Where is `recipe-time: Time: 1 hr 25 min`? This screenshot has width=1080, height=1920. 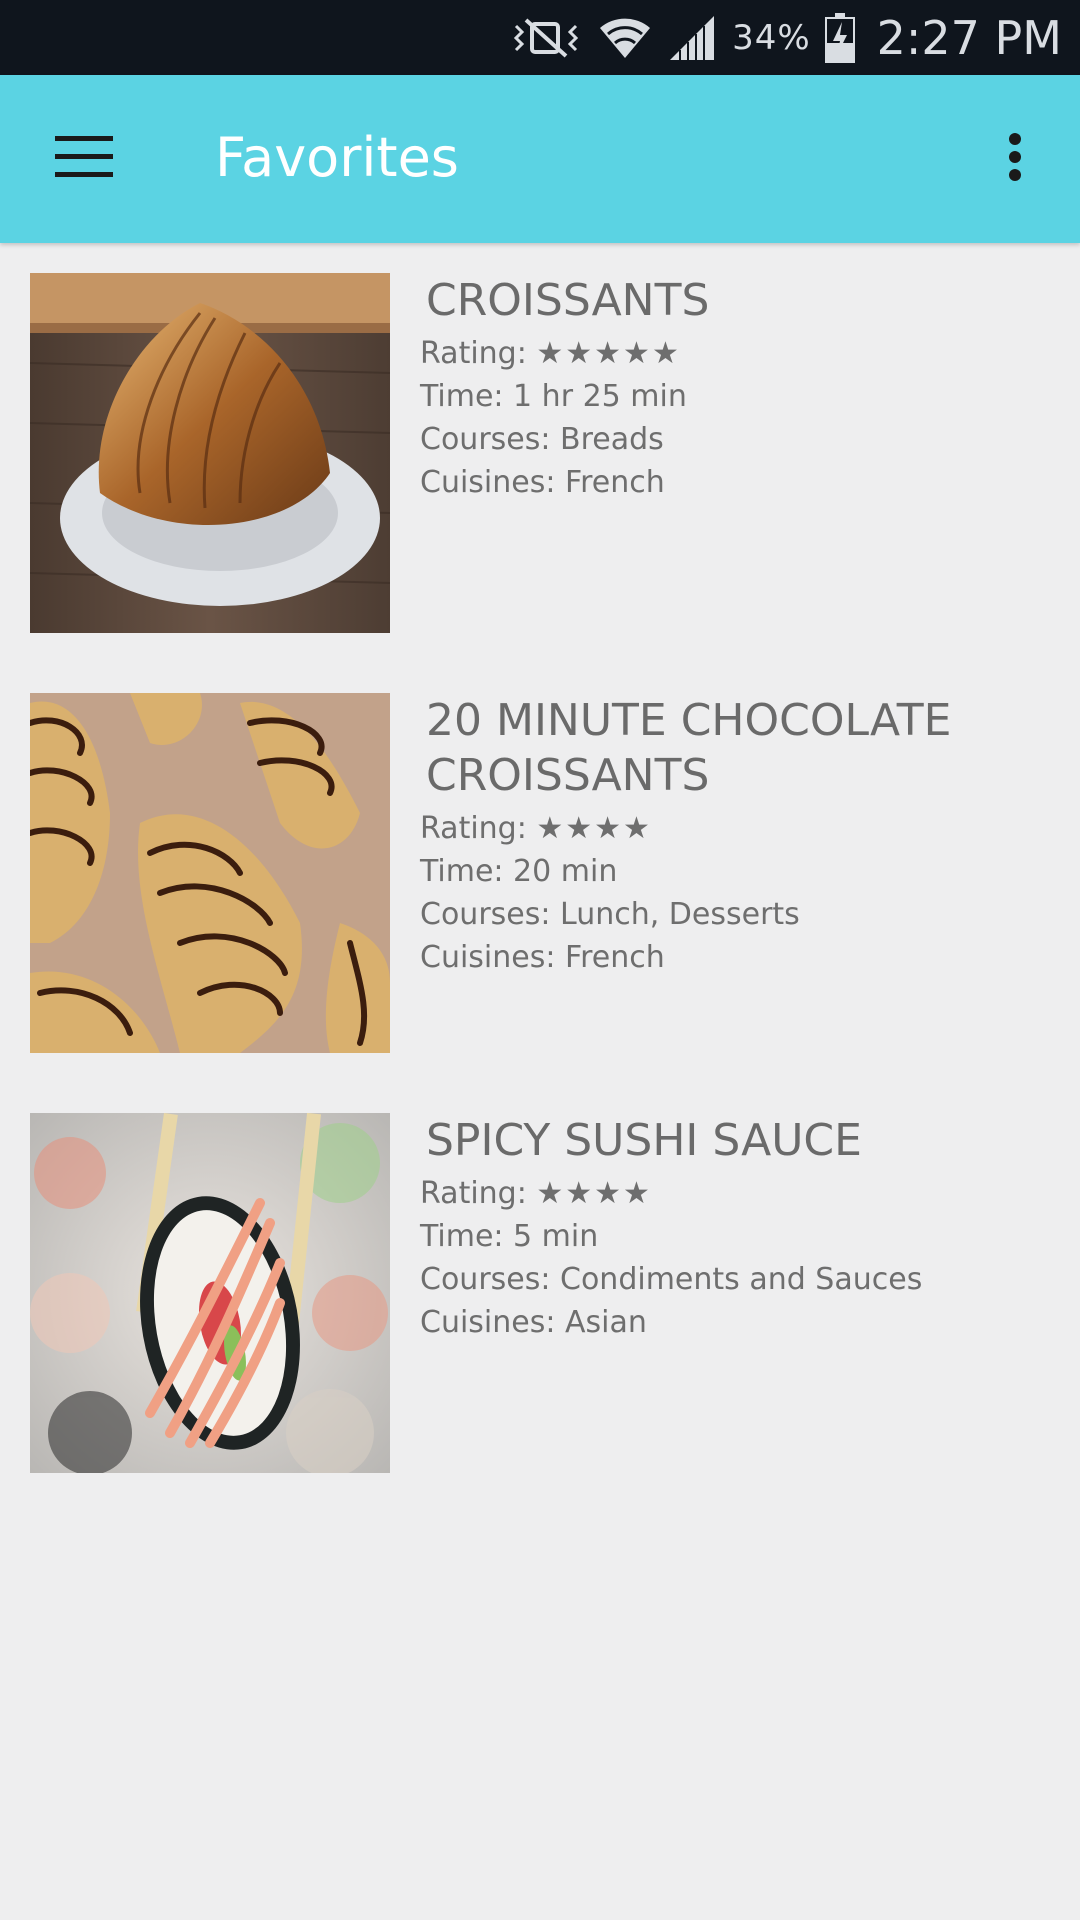 recipe-time: Time: 1 hr 25 min is located at coordinates (553, 396).